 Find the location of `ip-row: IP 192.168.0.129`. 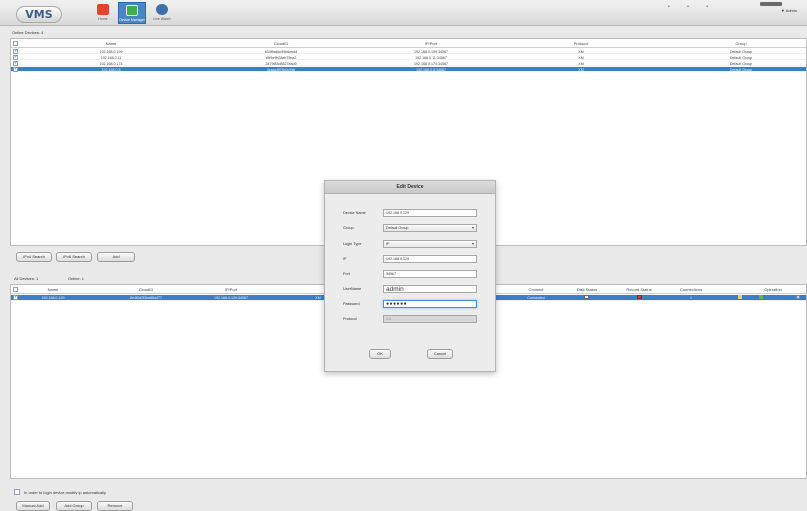

ip-row: IP 192.168.0.129 is located at coordinates (410, 259).